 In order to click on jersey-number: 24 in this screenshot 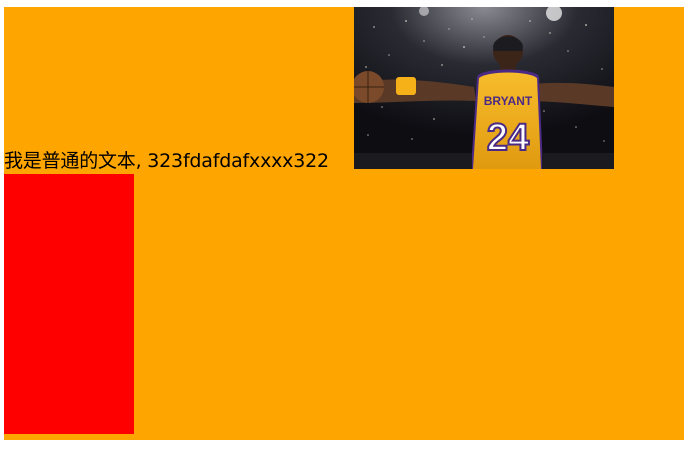, I will do `click(508, 138)`.